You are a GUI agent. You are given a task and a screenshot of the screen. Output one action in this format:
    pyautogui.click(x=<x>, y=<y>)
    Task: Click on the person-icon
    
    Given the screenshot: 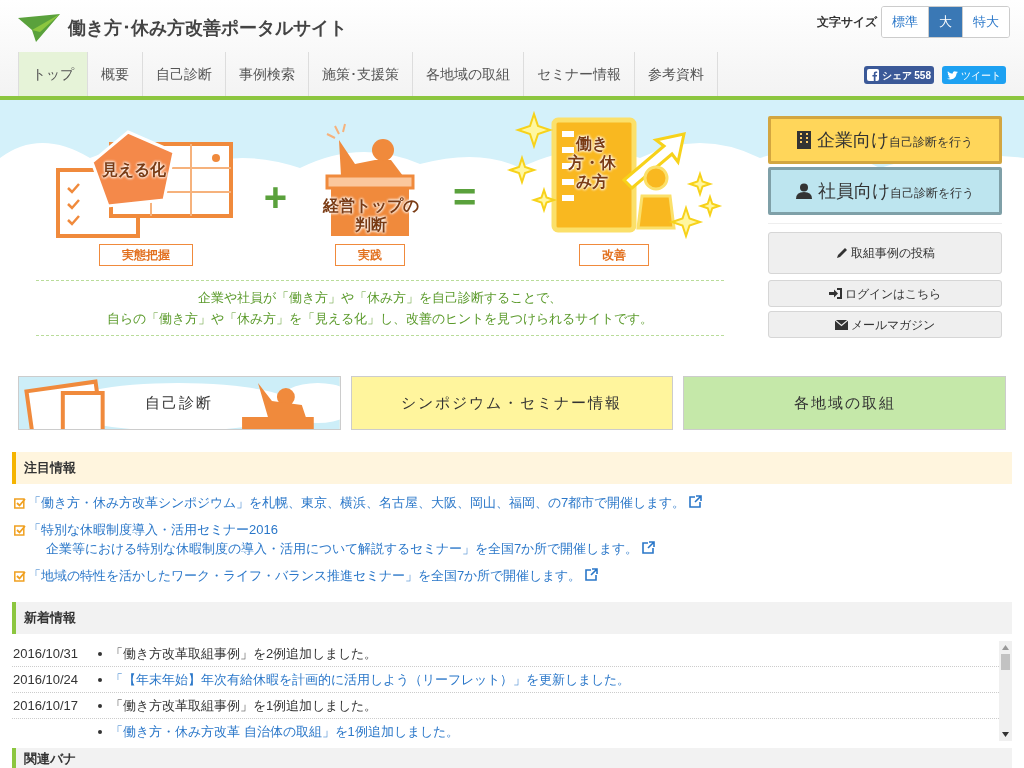 What is the action you would take?
    pyautogui.click(x=804, y=191)
    